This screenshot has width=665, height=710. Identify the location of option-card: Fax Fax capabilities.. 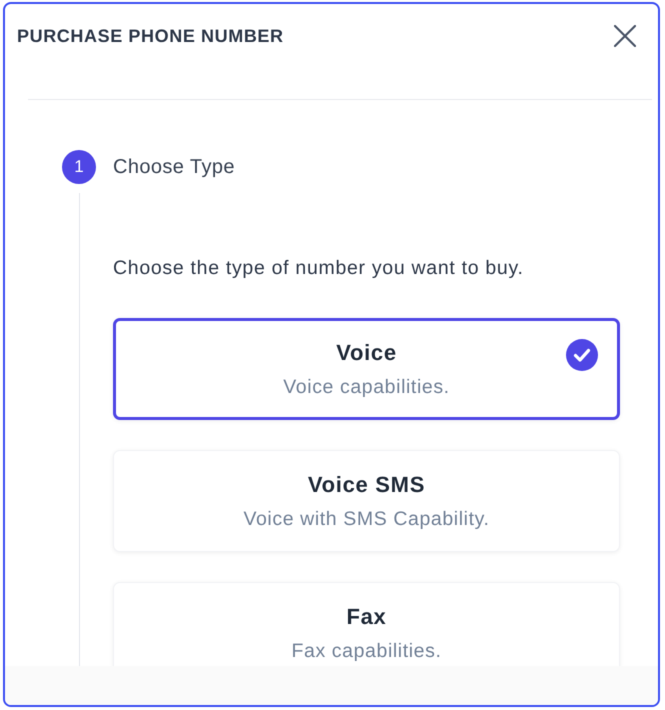
(366, 624).